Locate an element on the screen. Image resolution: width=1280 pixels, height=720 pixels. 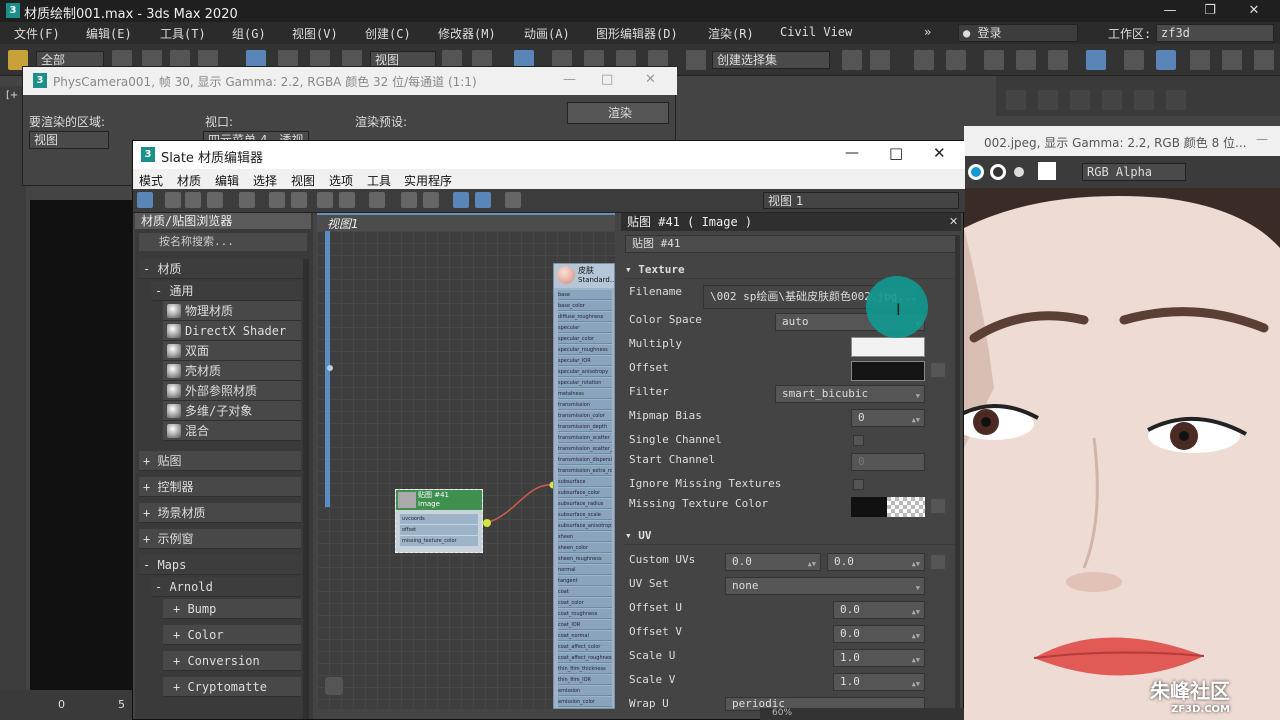
restore-icon: ❐ is located at coordinates (1210, 11).